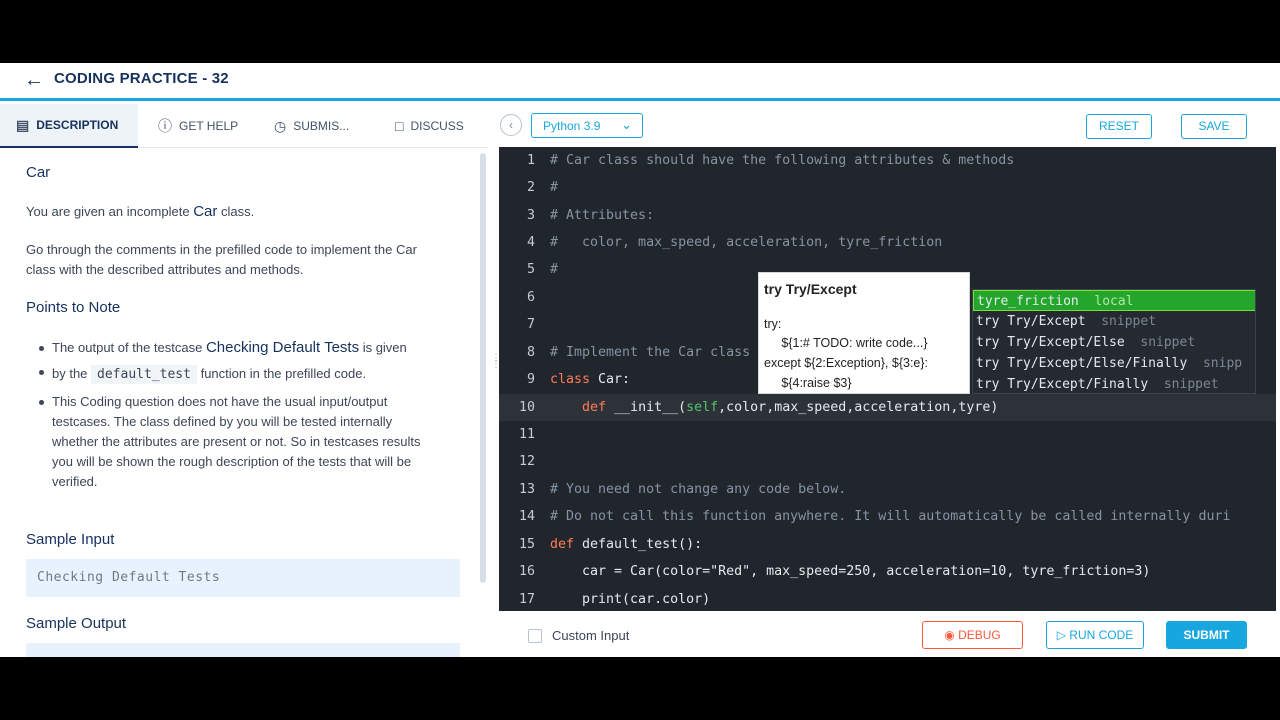 The width and height of the screenshot is (1280, 720). I want to click on save-button: SAVE, so click(1214, 126).